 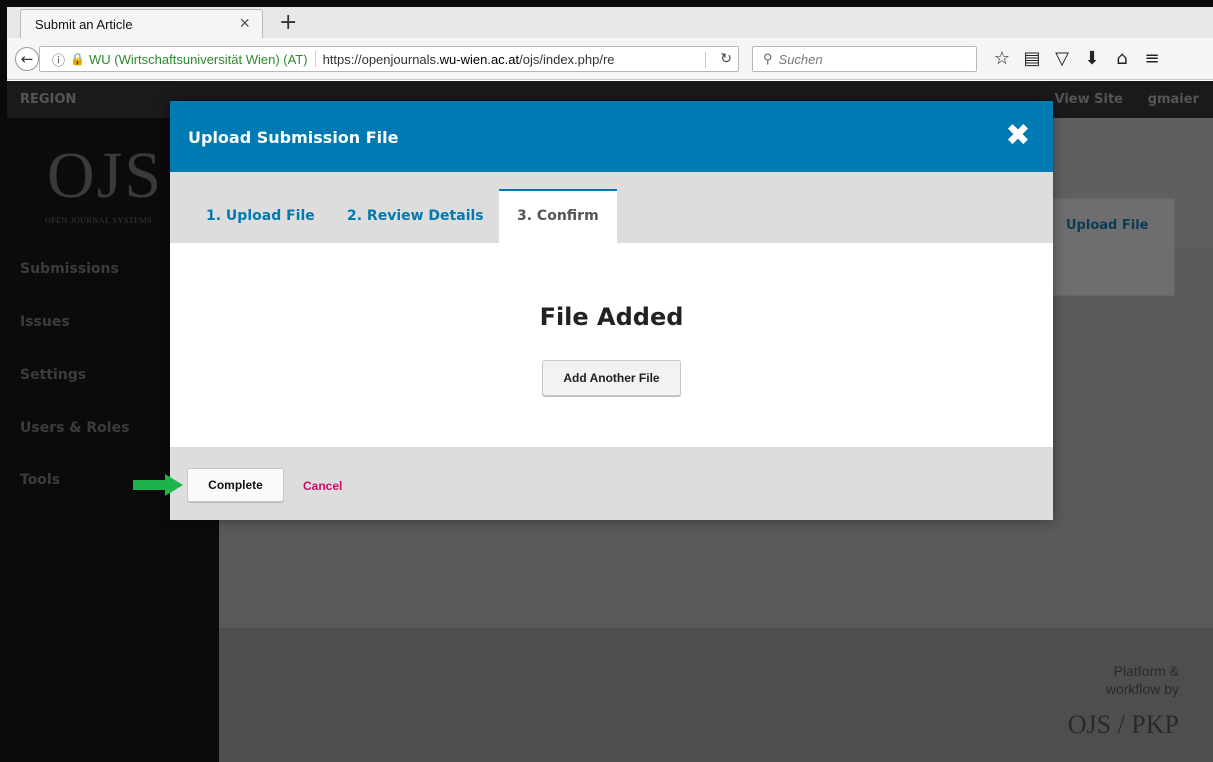 I want to click on ojs-pkp-logo: OJS / PKP, so click(x=1123, y=725).